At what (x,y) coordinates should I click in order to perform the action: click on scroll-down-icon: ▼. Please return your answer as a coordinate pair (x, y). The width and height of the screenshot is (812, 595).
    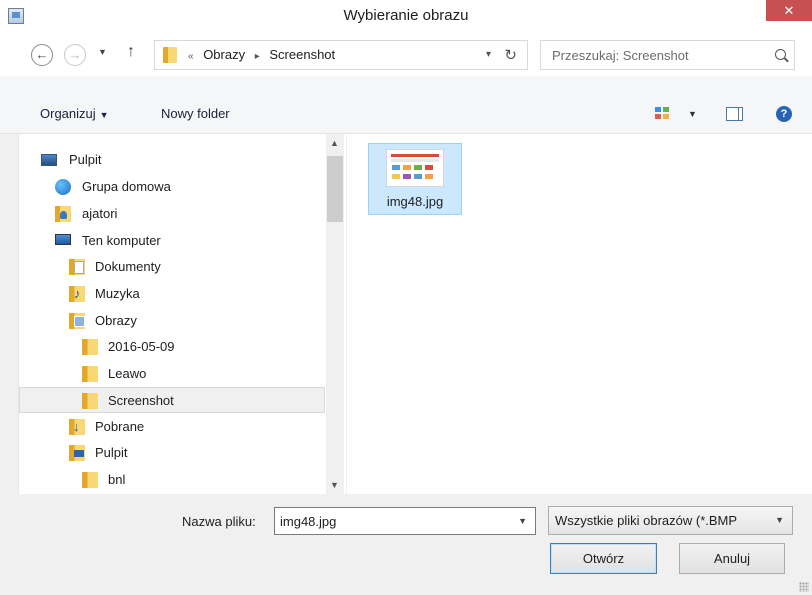
    Looking at the image, I should click on (334, 485).